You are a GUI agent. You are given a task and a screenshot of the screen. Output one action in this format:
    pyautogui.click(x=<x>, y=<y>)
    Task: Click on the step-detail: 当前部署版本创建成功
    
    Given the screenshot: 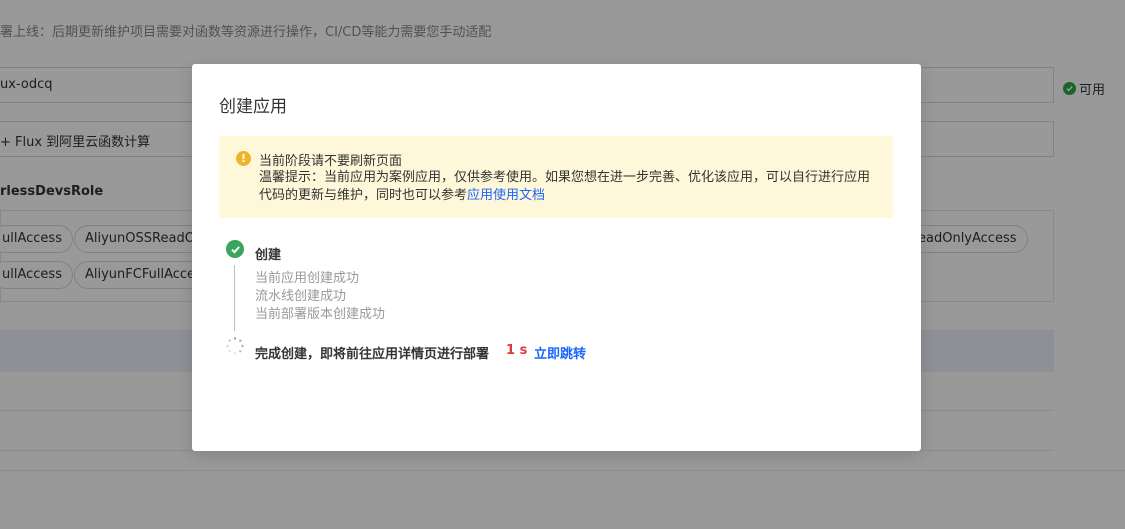 What is the action you would take?
    pyautogui.click(x=320, y=314)
    